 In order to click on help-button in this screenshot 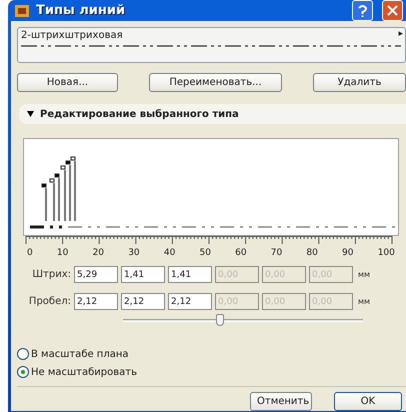, I will do `click(362, 10)`.